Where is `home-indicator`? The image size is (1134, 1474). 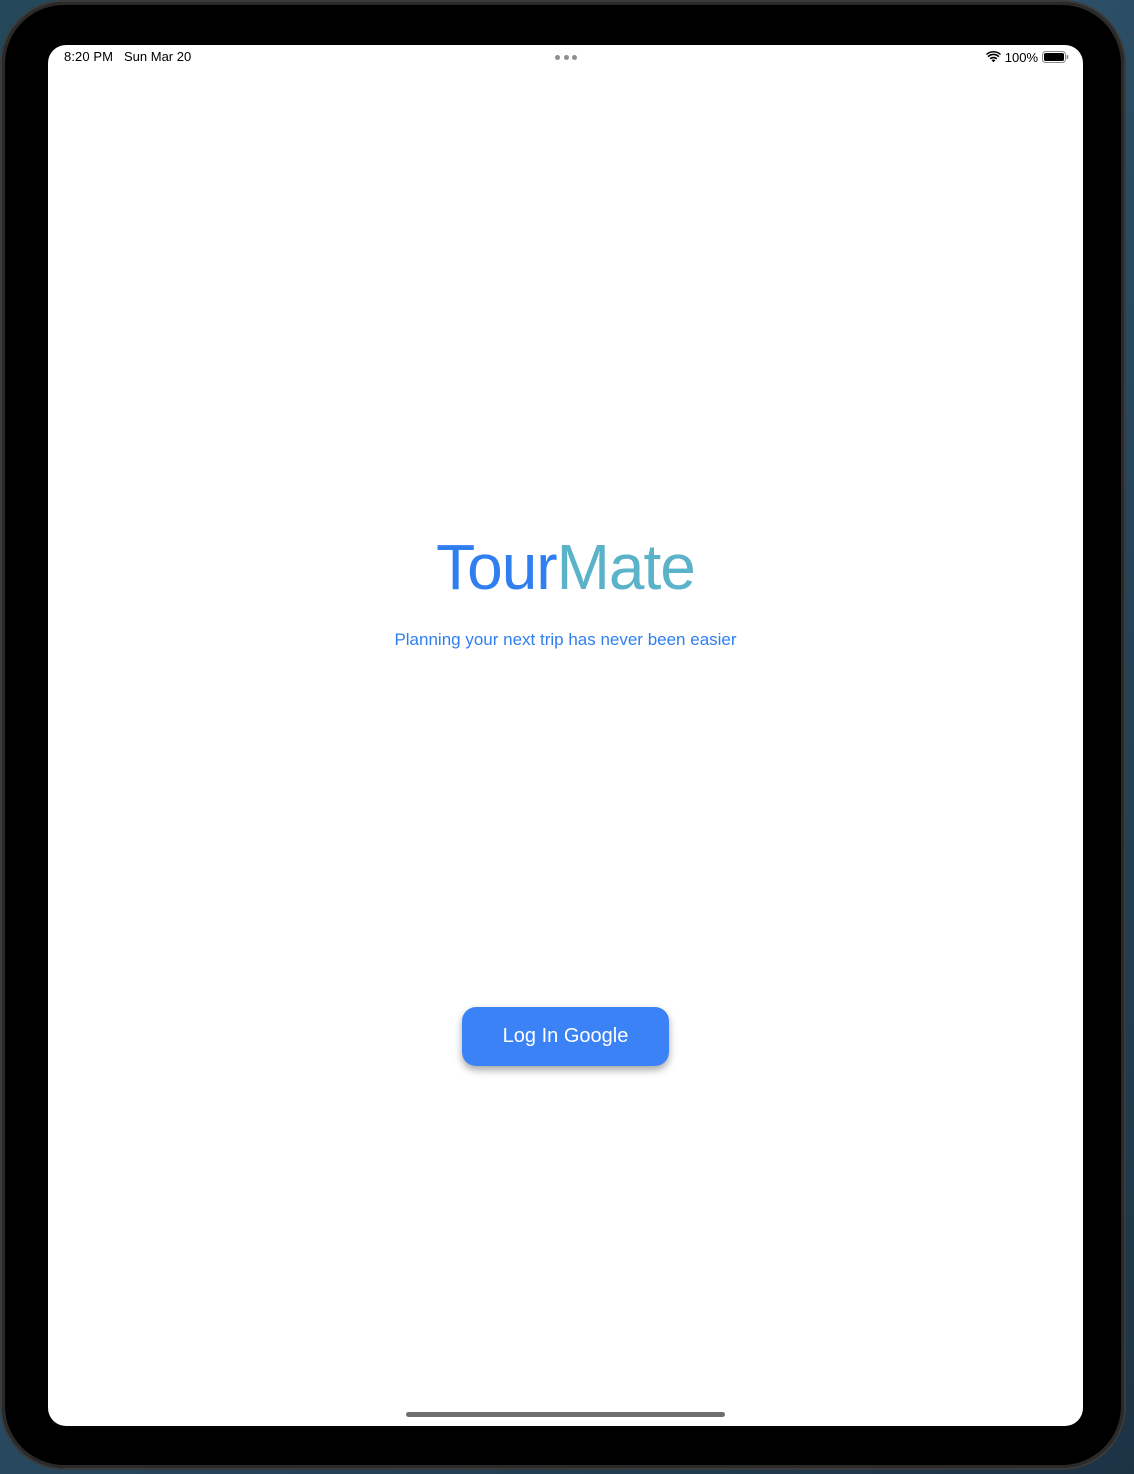 home-indicator is located at coordinates (565, 1414).